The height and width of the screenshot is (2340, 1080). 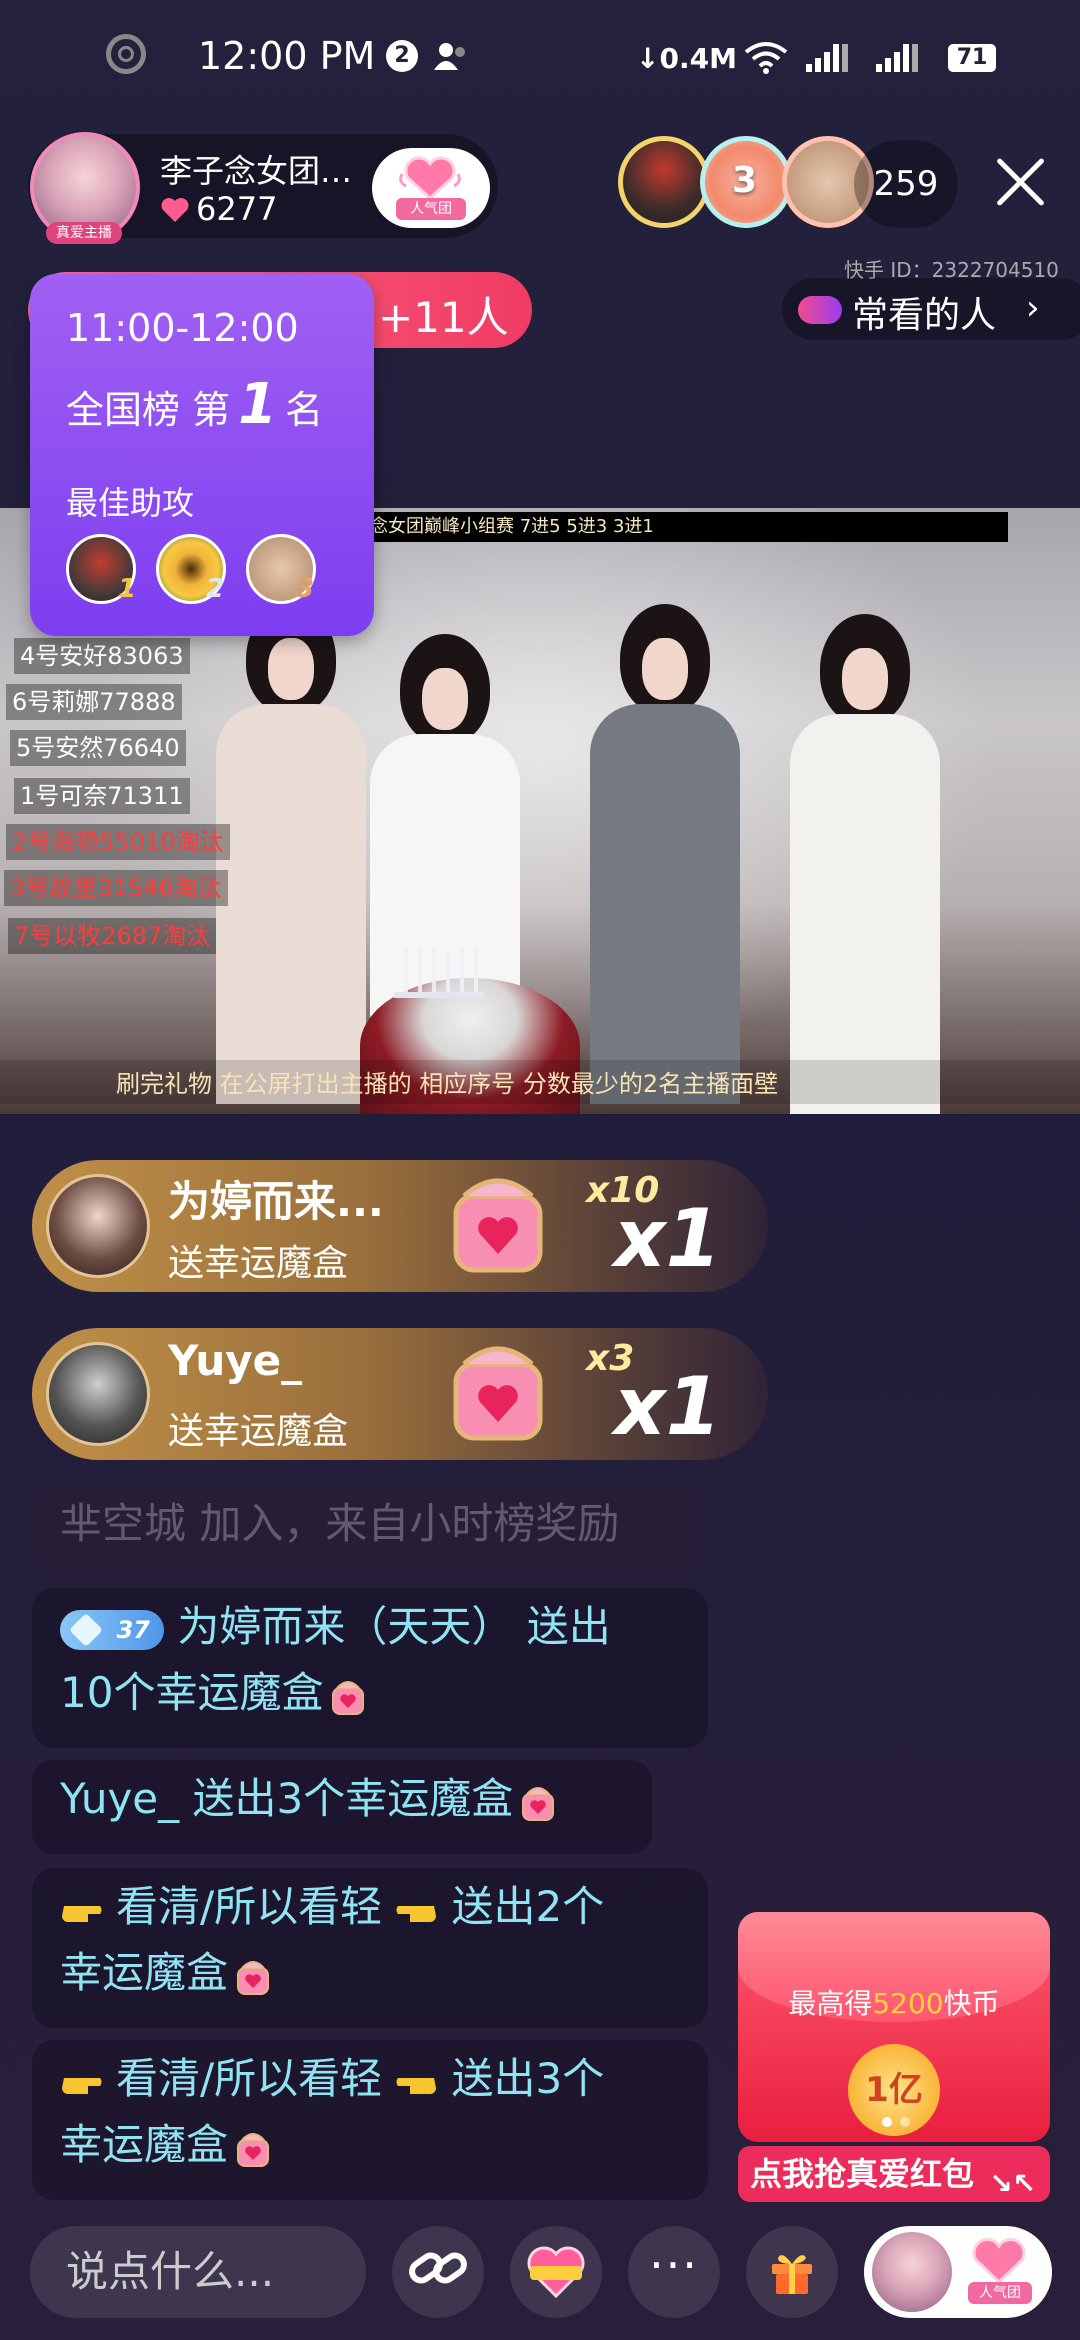 What do you see at coordinates (894, 2027) in the screenshot?
I see `red-envelope-card: 最高得5200快币 1亿` at bounding box center [894, 2027].